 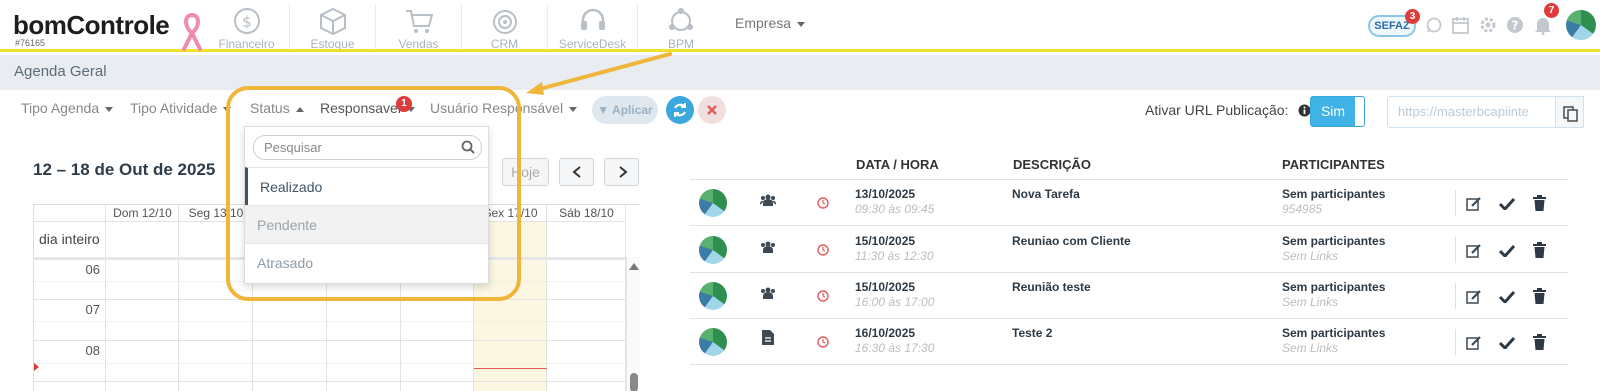 I want to click on apply-filter-button: ▼ Aplicar, so click(x=625, y=110).